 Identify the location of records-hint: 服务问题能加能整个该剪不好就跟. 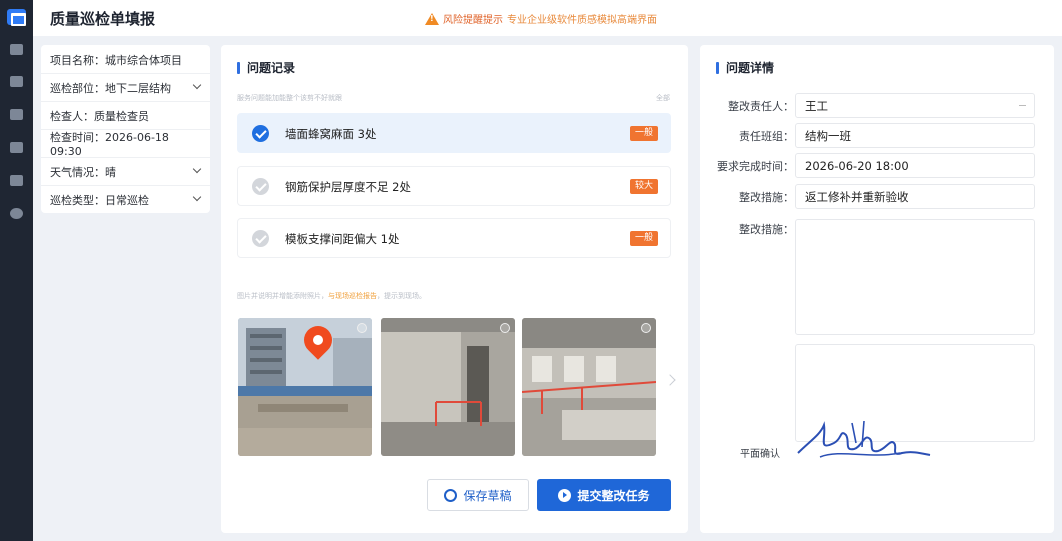
(289, 98).